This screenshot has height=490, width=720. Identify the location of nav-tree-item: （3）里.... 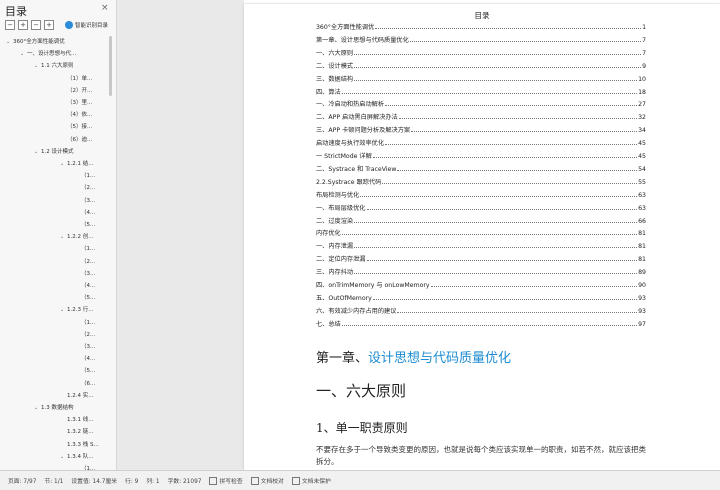
(76, 103).